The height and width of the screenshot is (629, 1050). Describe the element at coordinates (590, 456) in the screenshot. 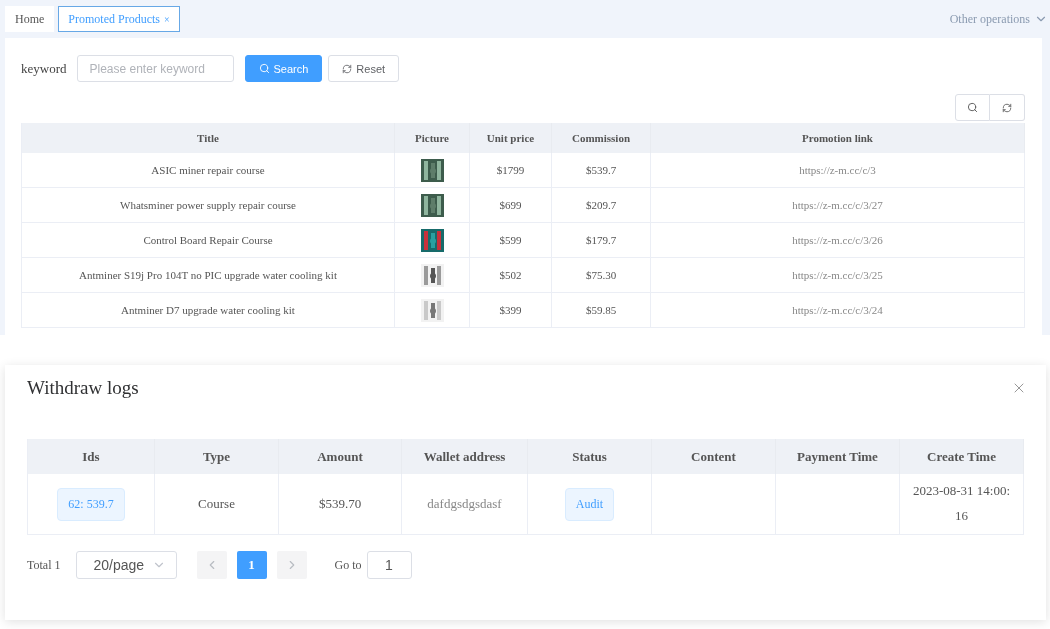

I see `column-header: Status` at that location.